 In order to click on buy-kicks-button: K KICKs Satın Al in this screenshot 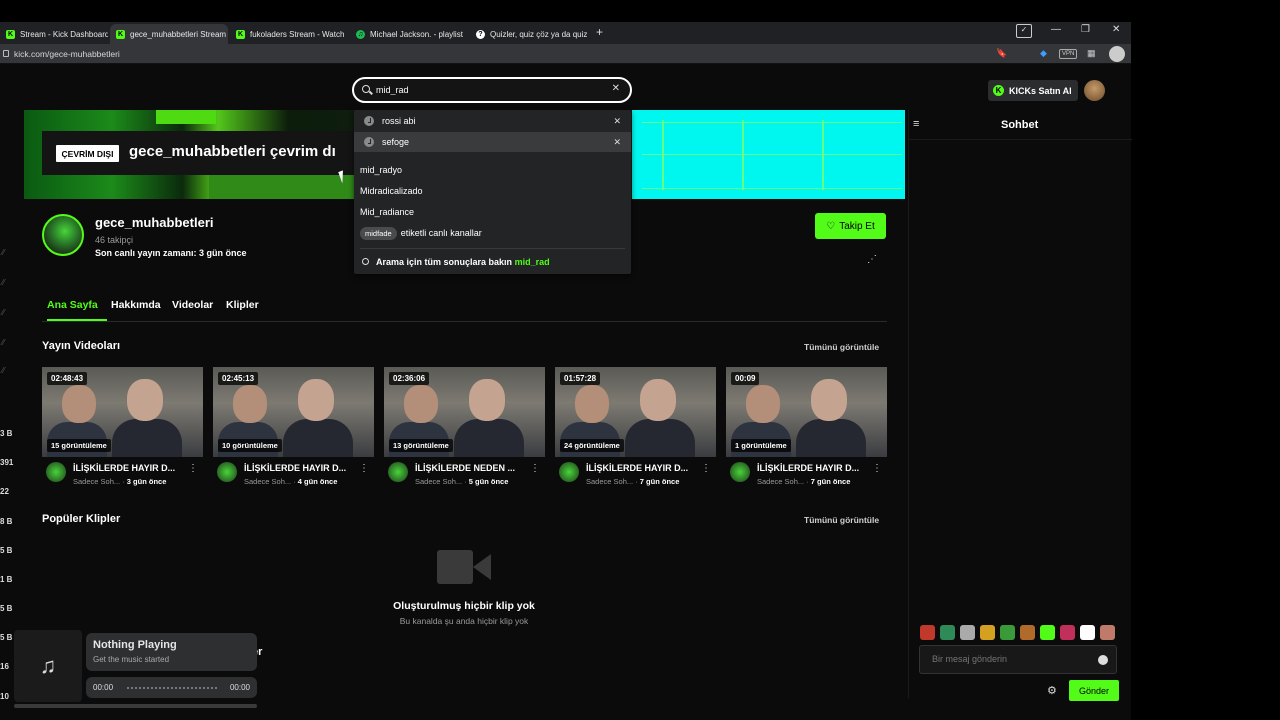, I will do `click(1033, 90)`.